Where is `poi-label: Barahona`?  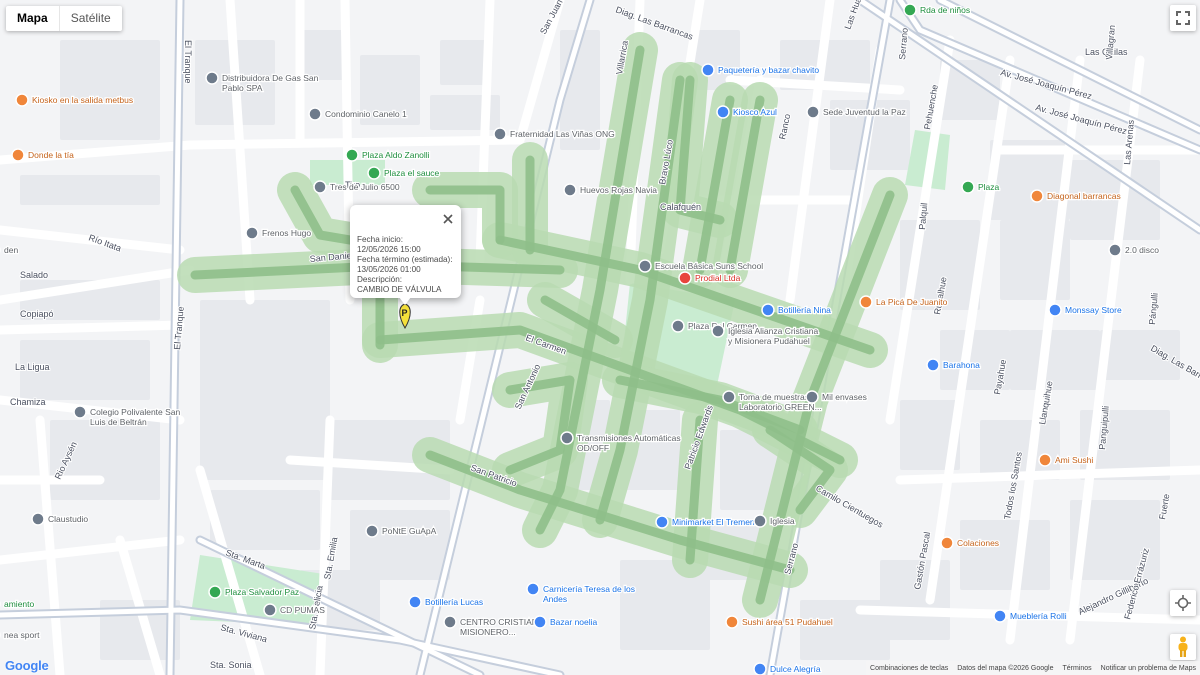
poi-label: Barahona is located at coordinates (962, 365).